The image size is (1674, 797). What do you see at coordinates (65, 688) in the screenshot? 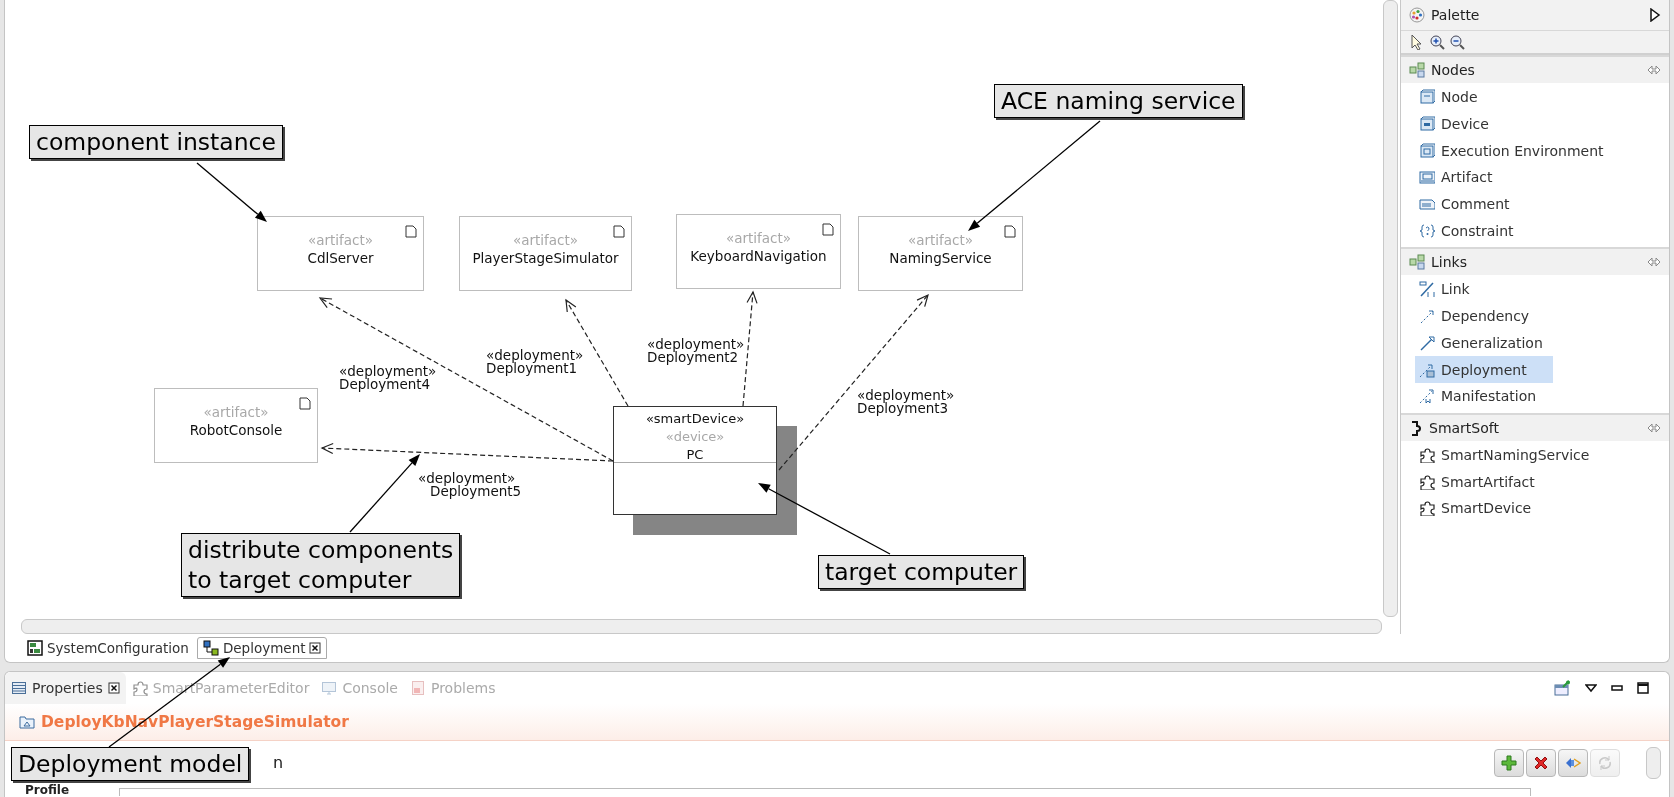
I see `view-tab: Properties` at bounding box center [65, 688].